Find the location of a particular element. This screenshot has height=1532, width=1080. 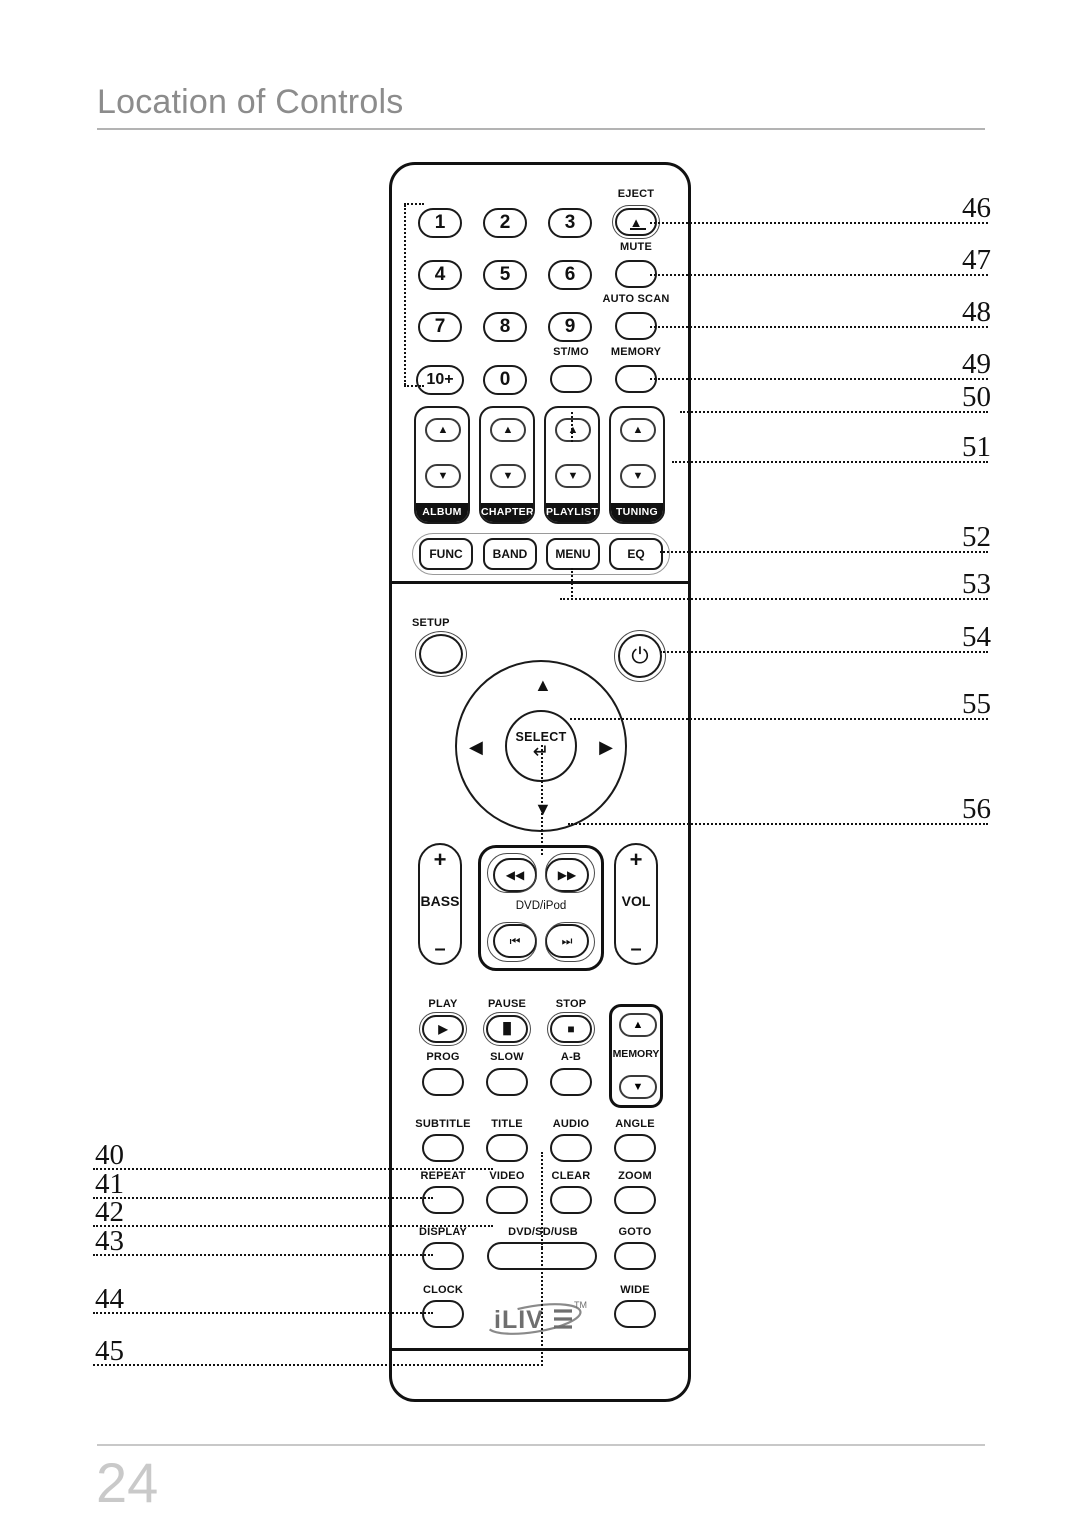

key-6: 6 is located at coordinates (570, 275).